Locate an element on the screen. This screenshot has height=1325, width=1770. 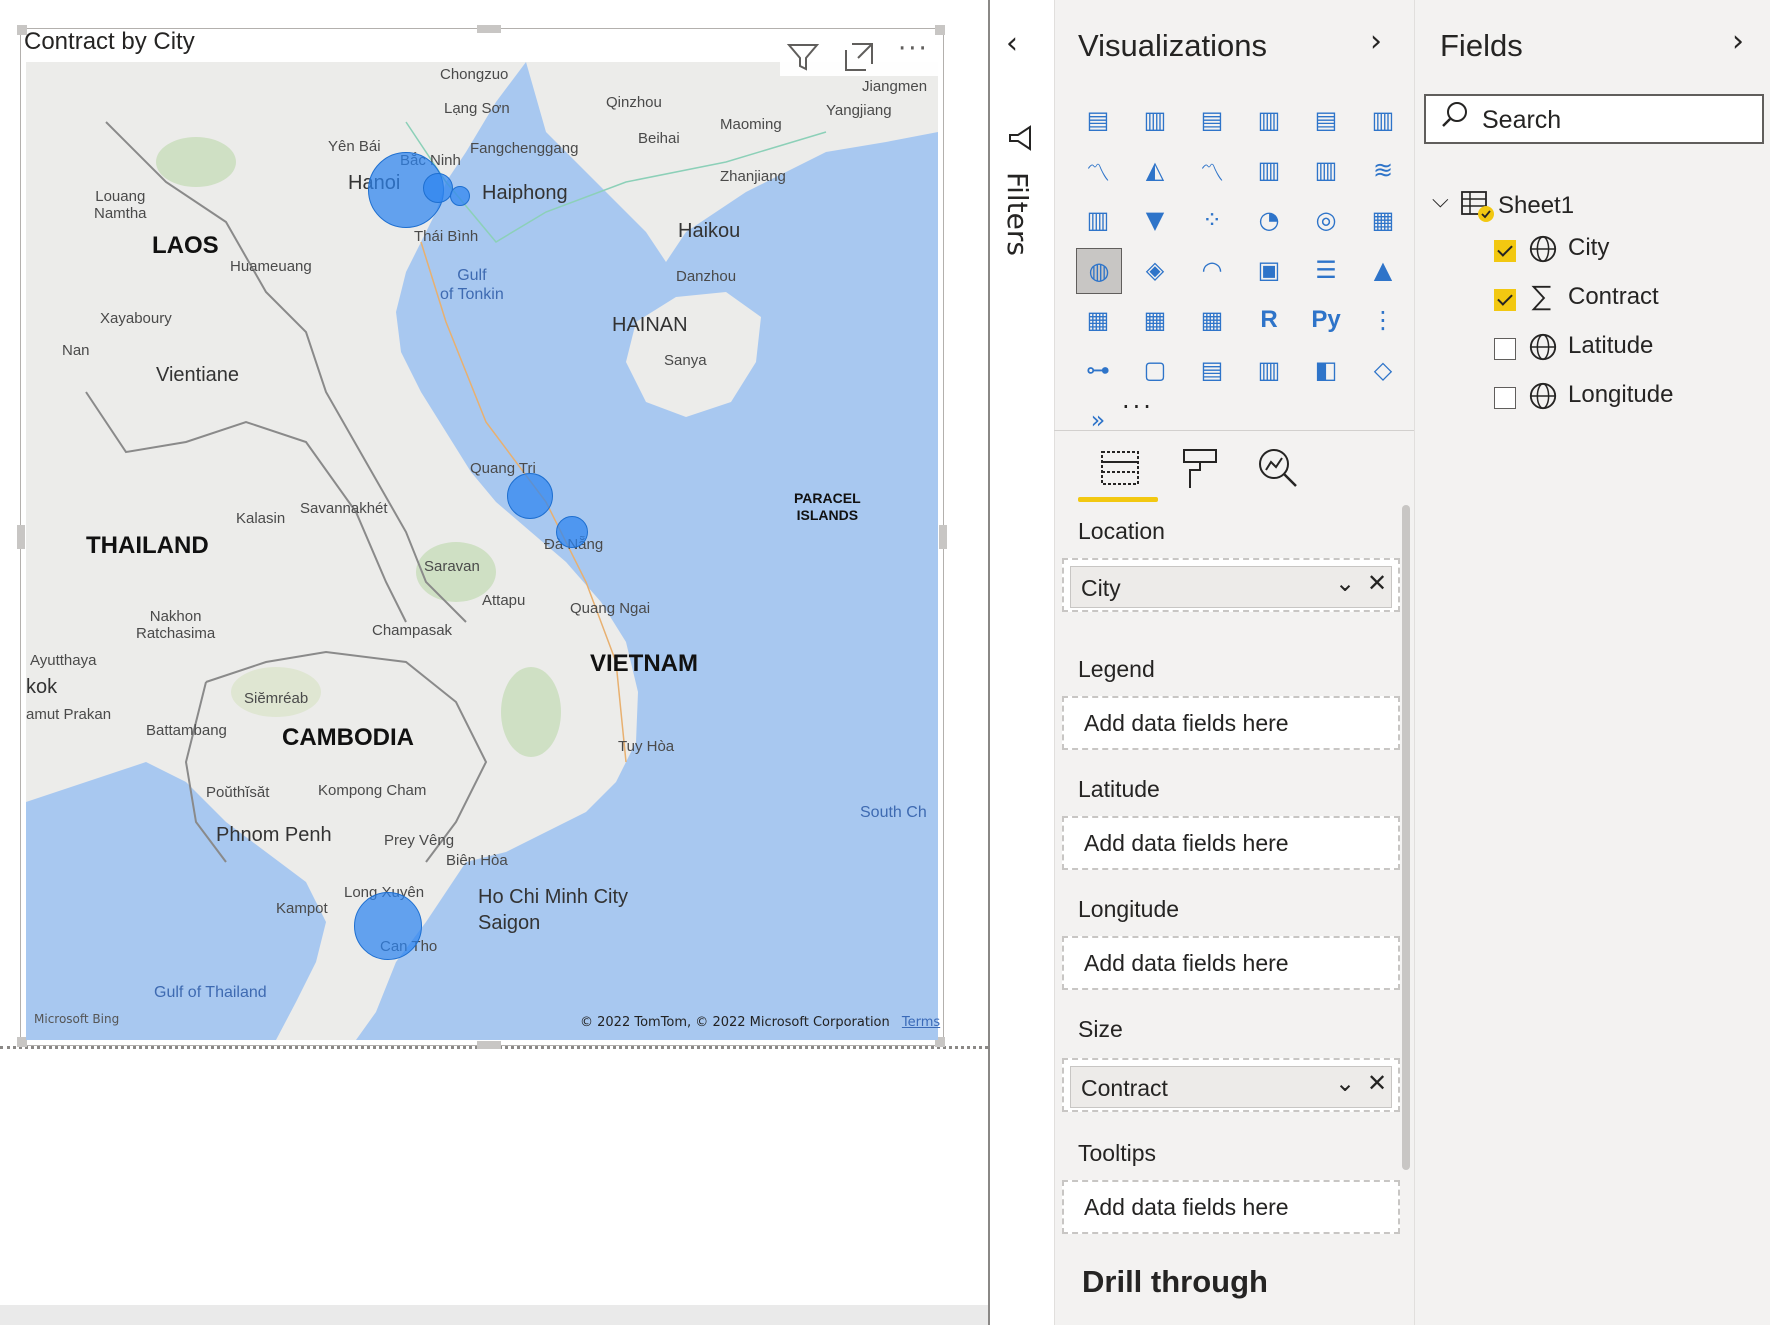
field-checkbox-longitude is located at coordinates (1505, 398).